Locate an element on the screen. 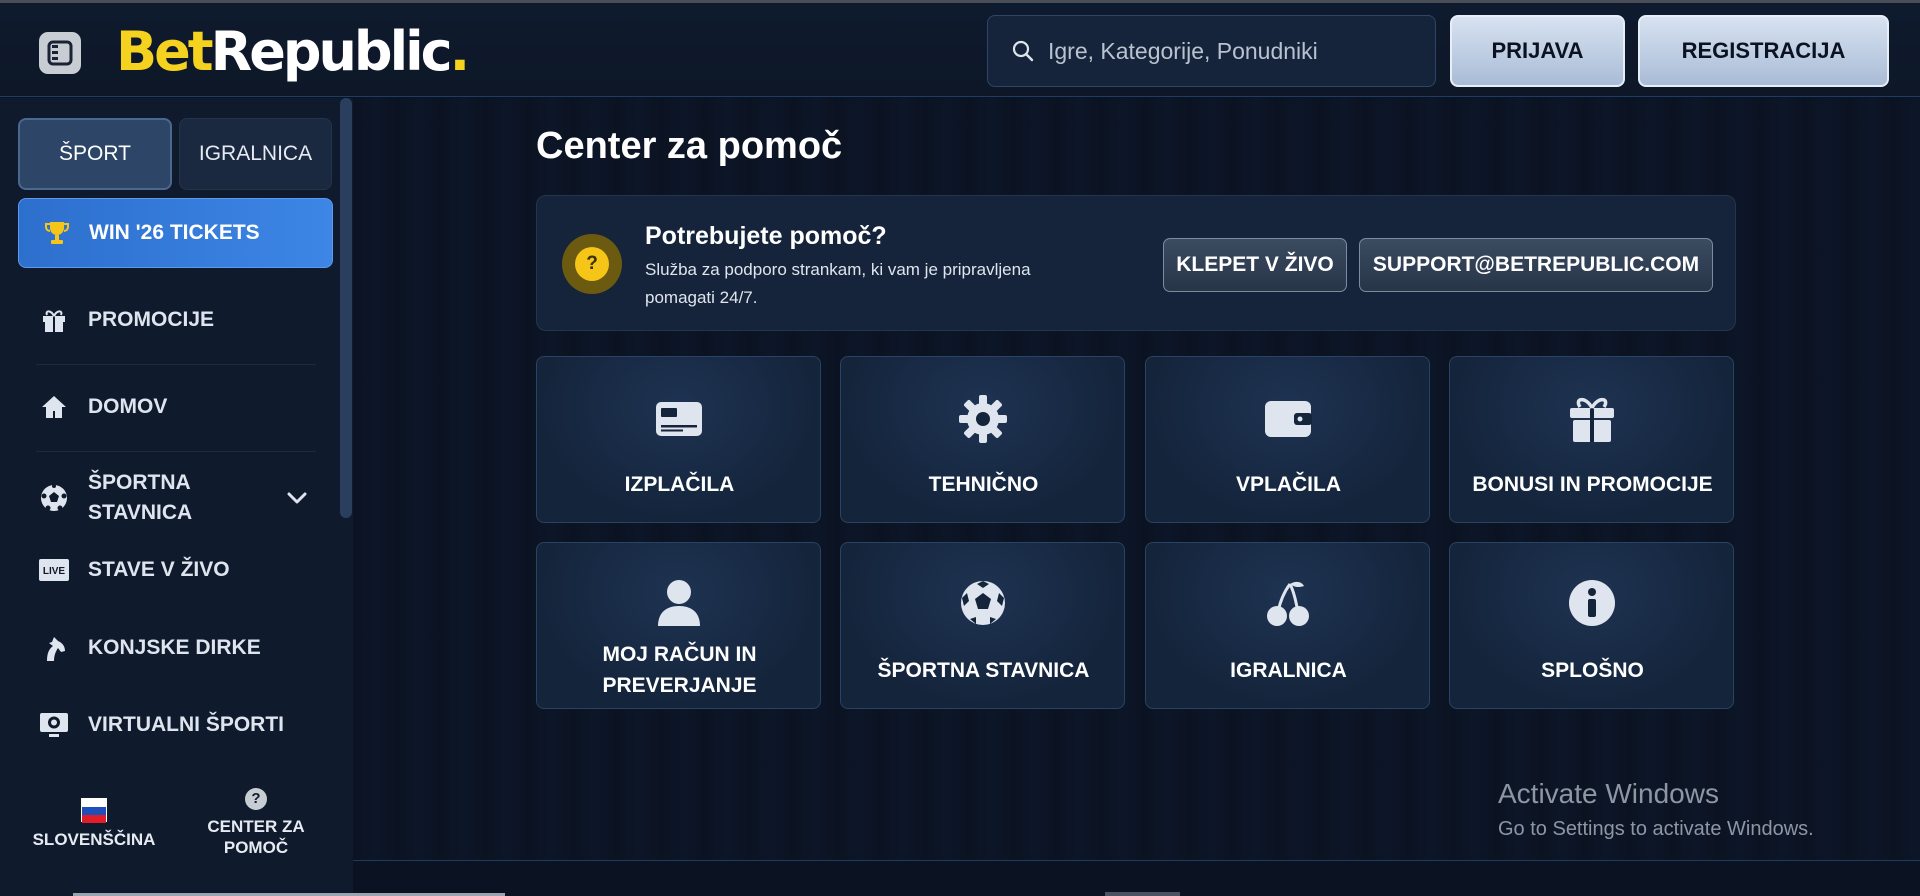 This screenshot has width=1920, height=896. chevron-down-icon is located at coordinates (297, 498).